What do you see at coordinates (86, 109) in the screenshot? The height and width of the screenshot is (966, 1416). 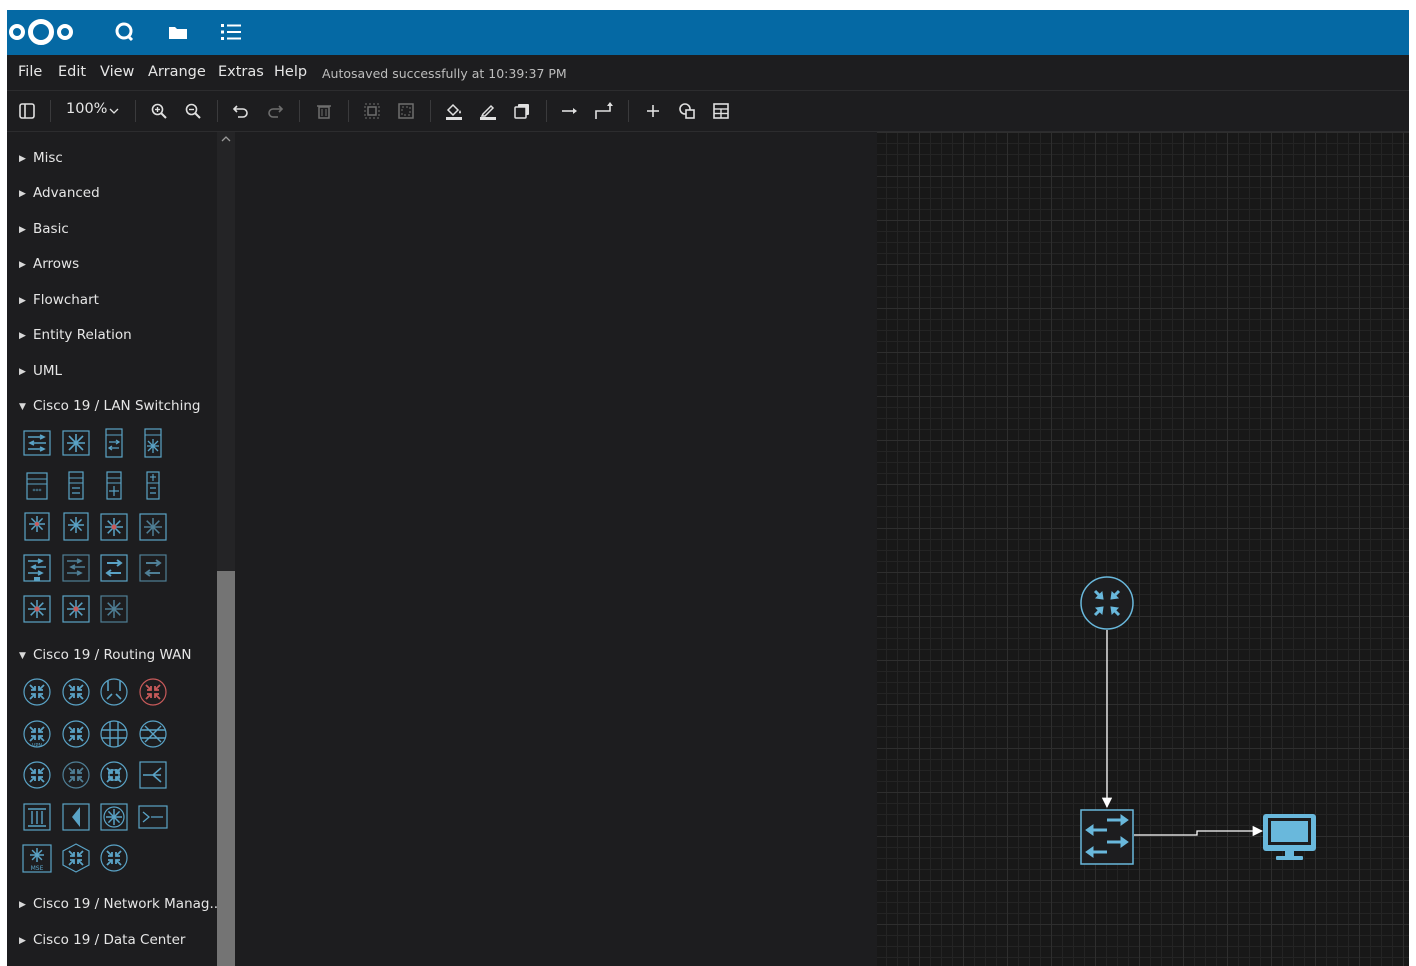 I see `zoom-dropdown: 100%` at bounding box center [86, 109].